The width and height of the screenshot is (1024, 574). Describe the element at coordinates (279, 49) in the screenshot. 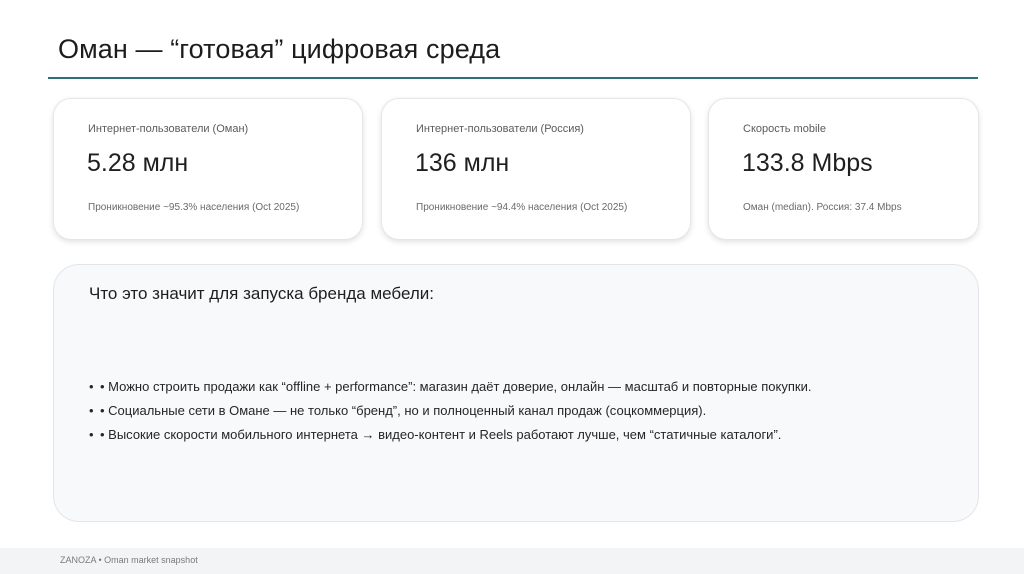

I see `page-title: Оман — “готовая” цифровая среда` at that location.